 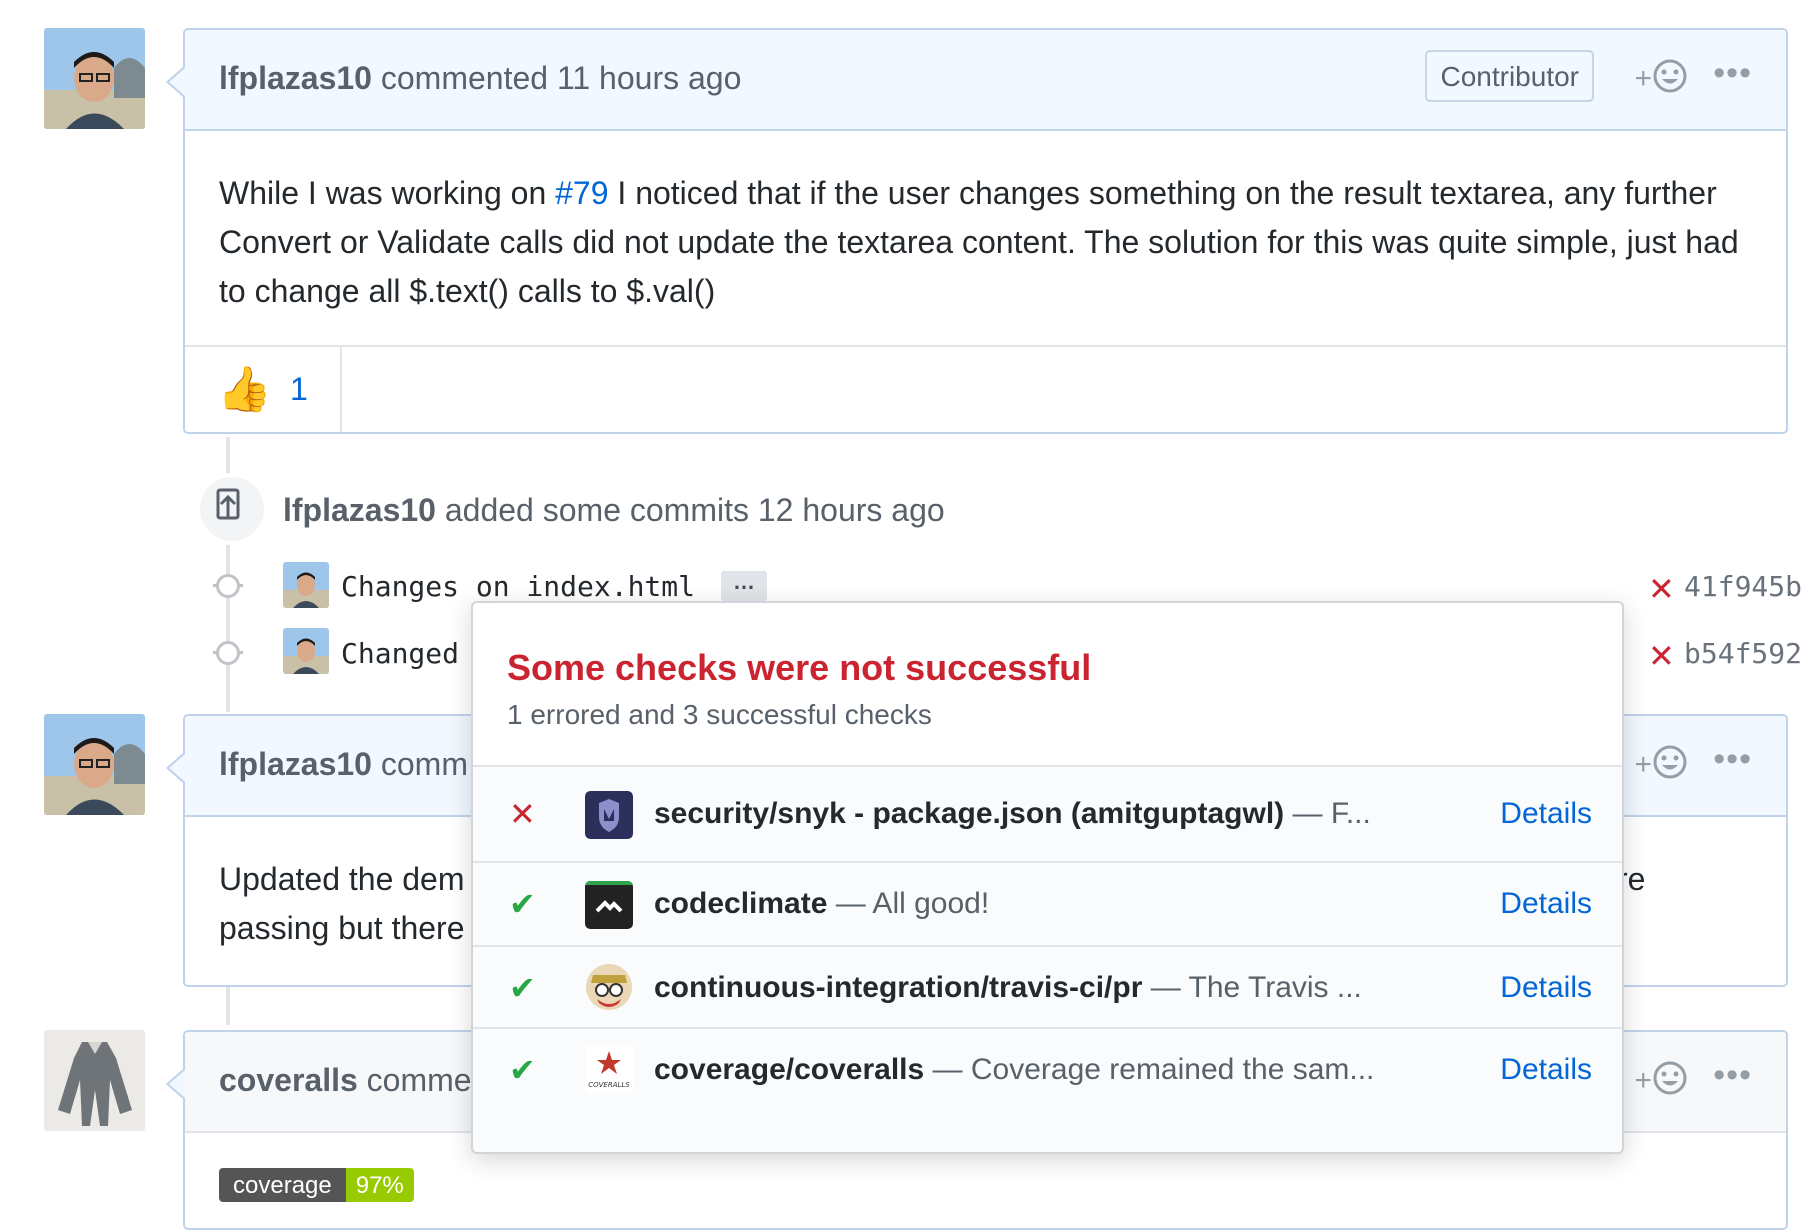 I want to click on coveralls-logo-icon: COVERALLS, so click(x=609, y=1069).